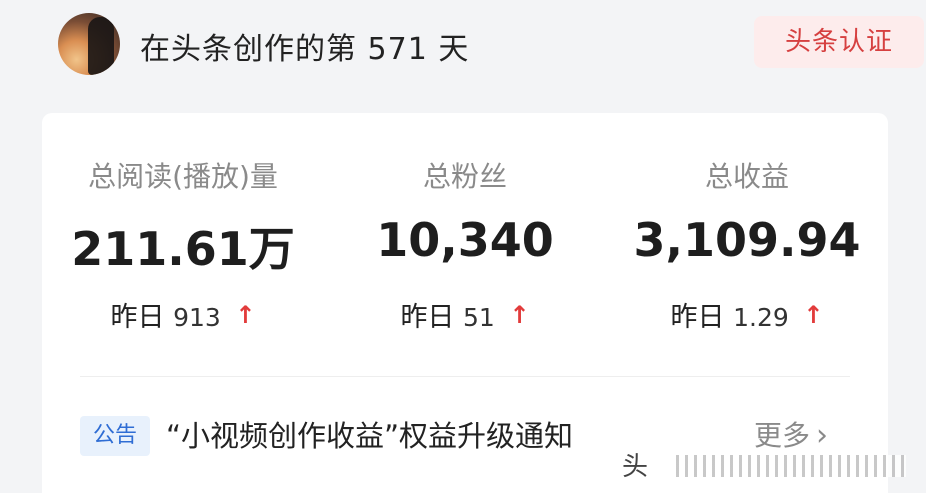  I want to click on avatar, so click(89, 44).